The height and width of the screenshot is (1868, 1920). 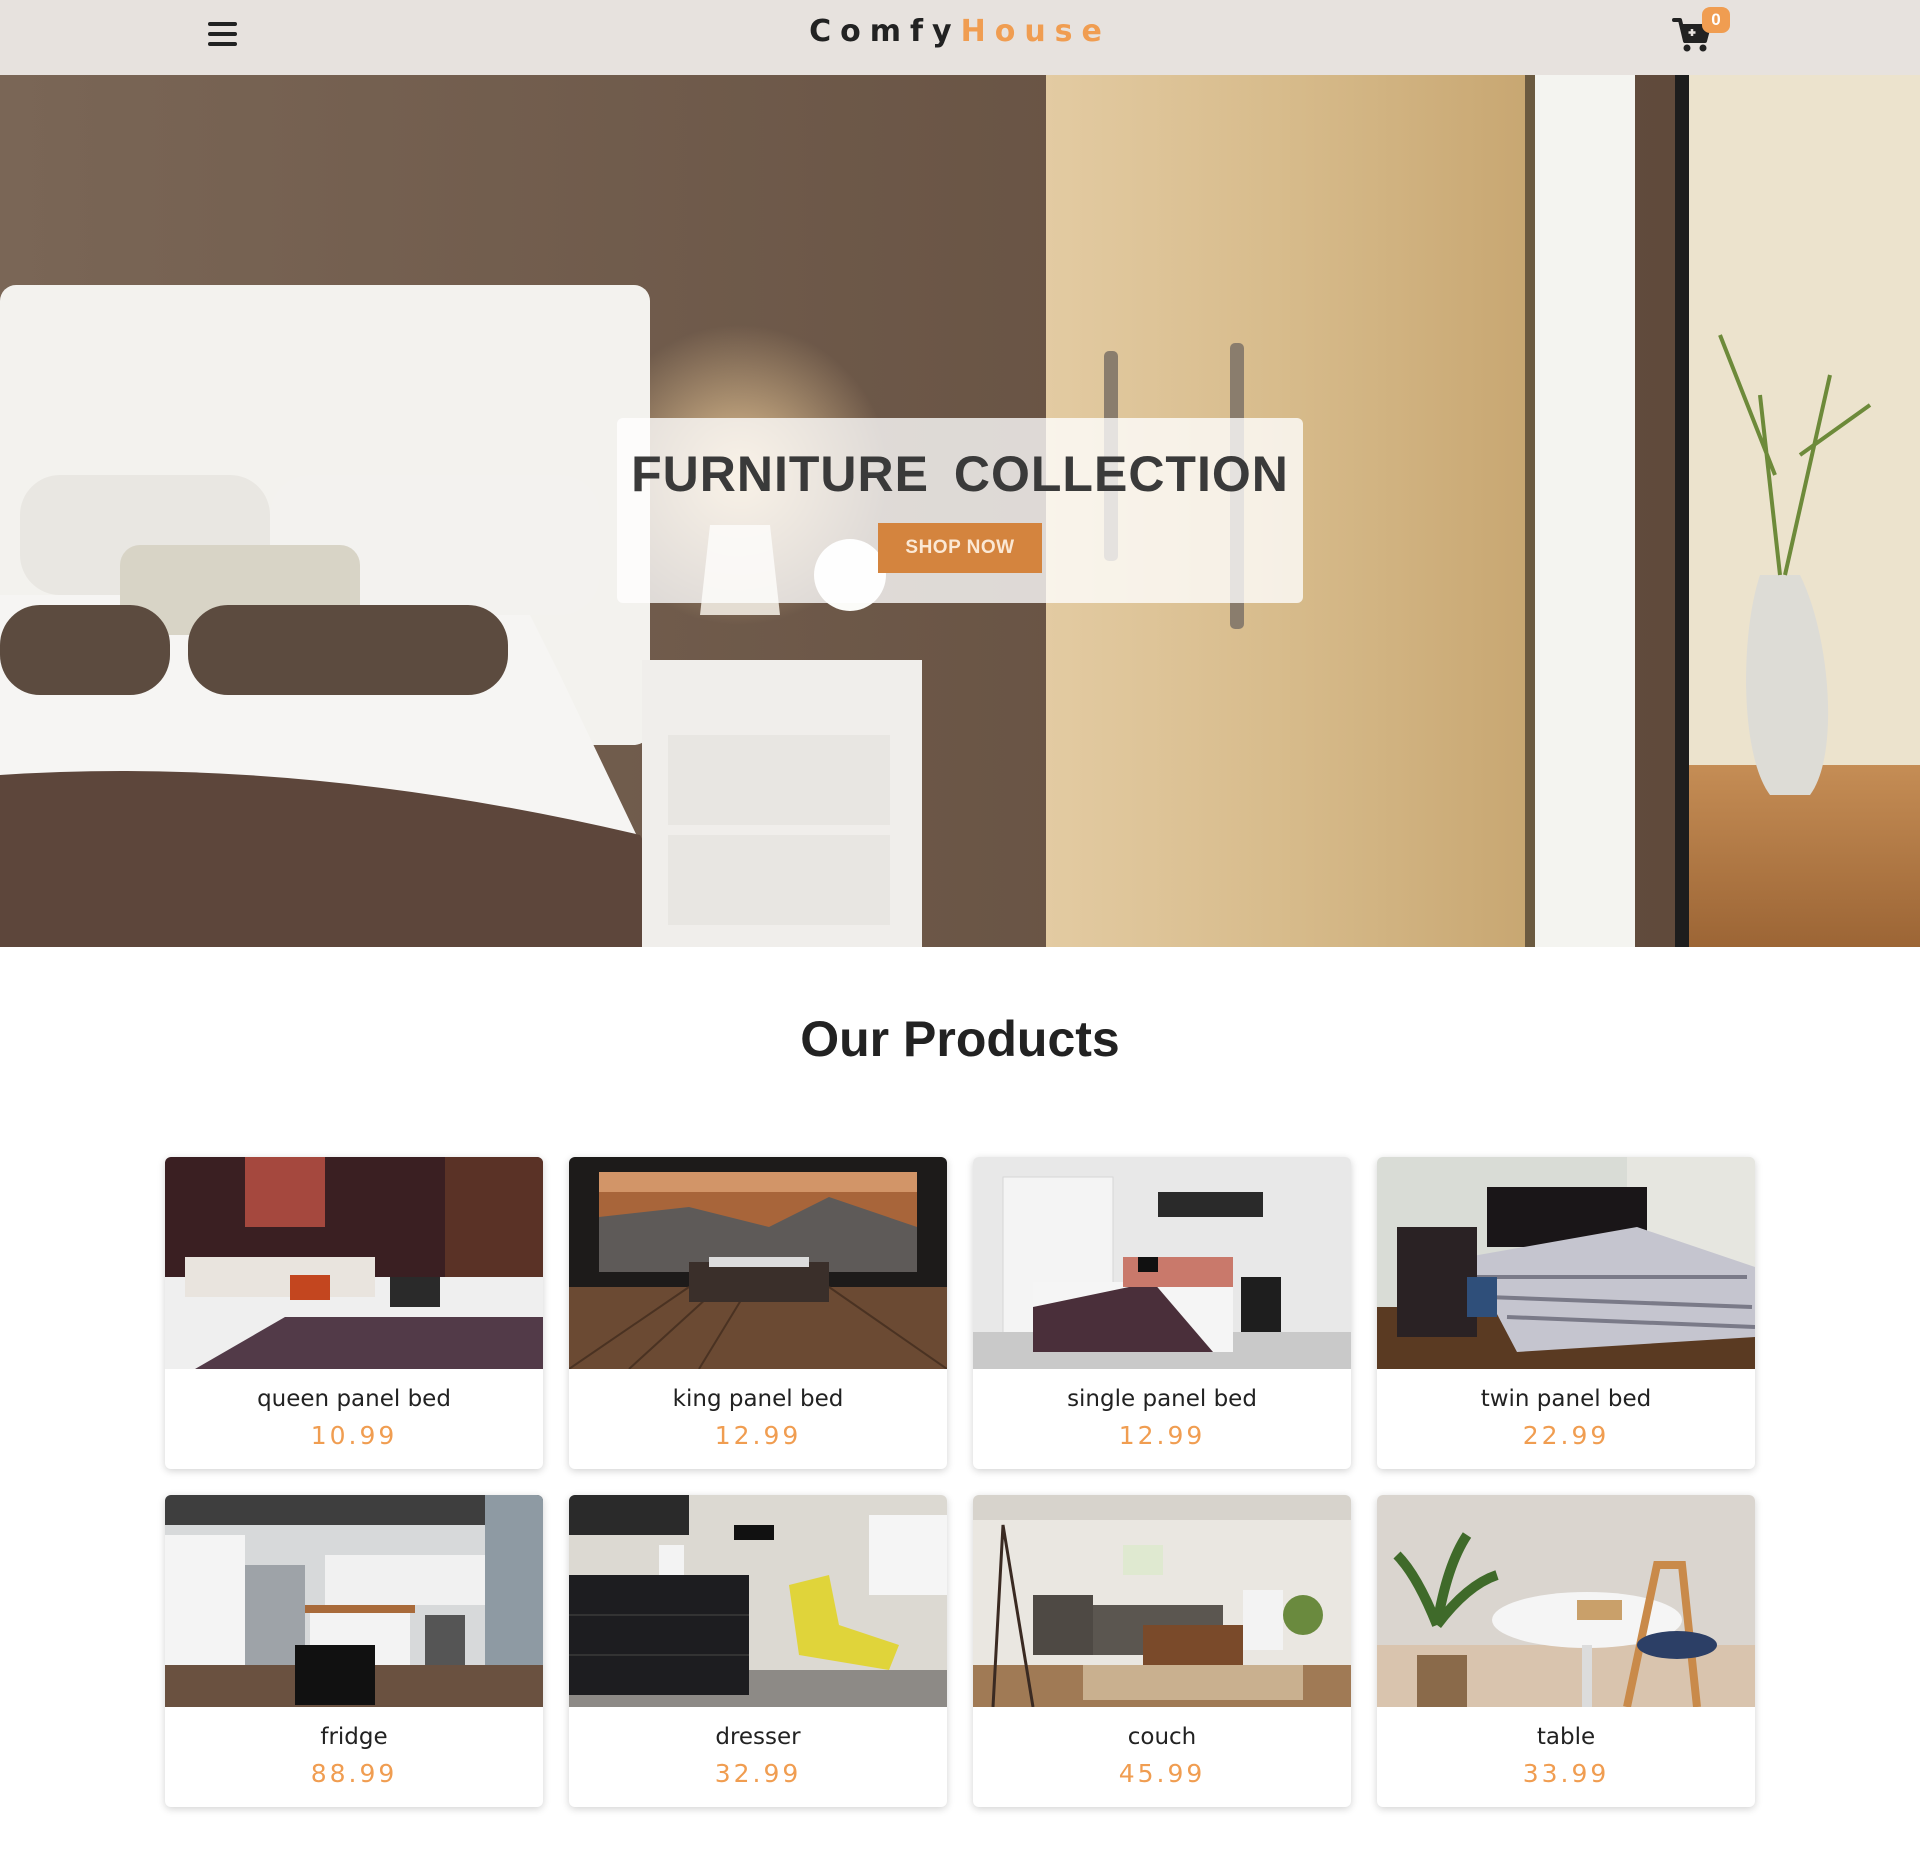 What do you see at coordinates (1566, 1435) in the screenshot?
I see `product-price: 22.99` at bounding box center [1566, 1435].